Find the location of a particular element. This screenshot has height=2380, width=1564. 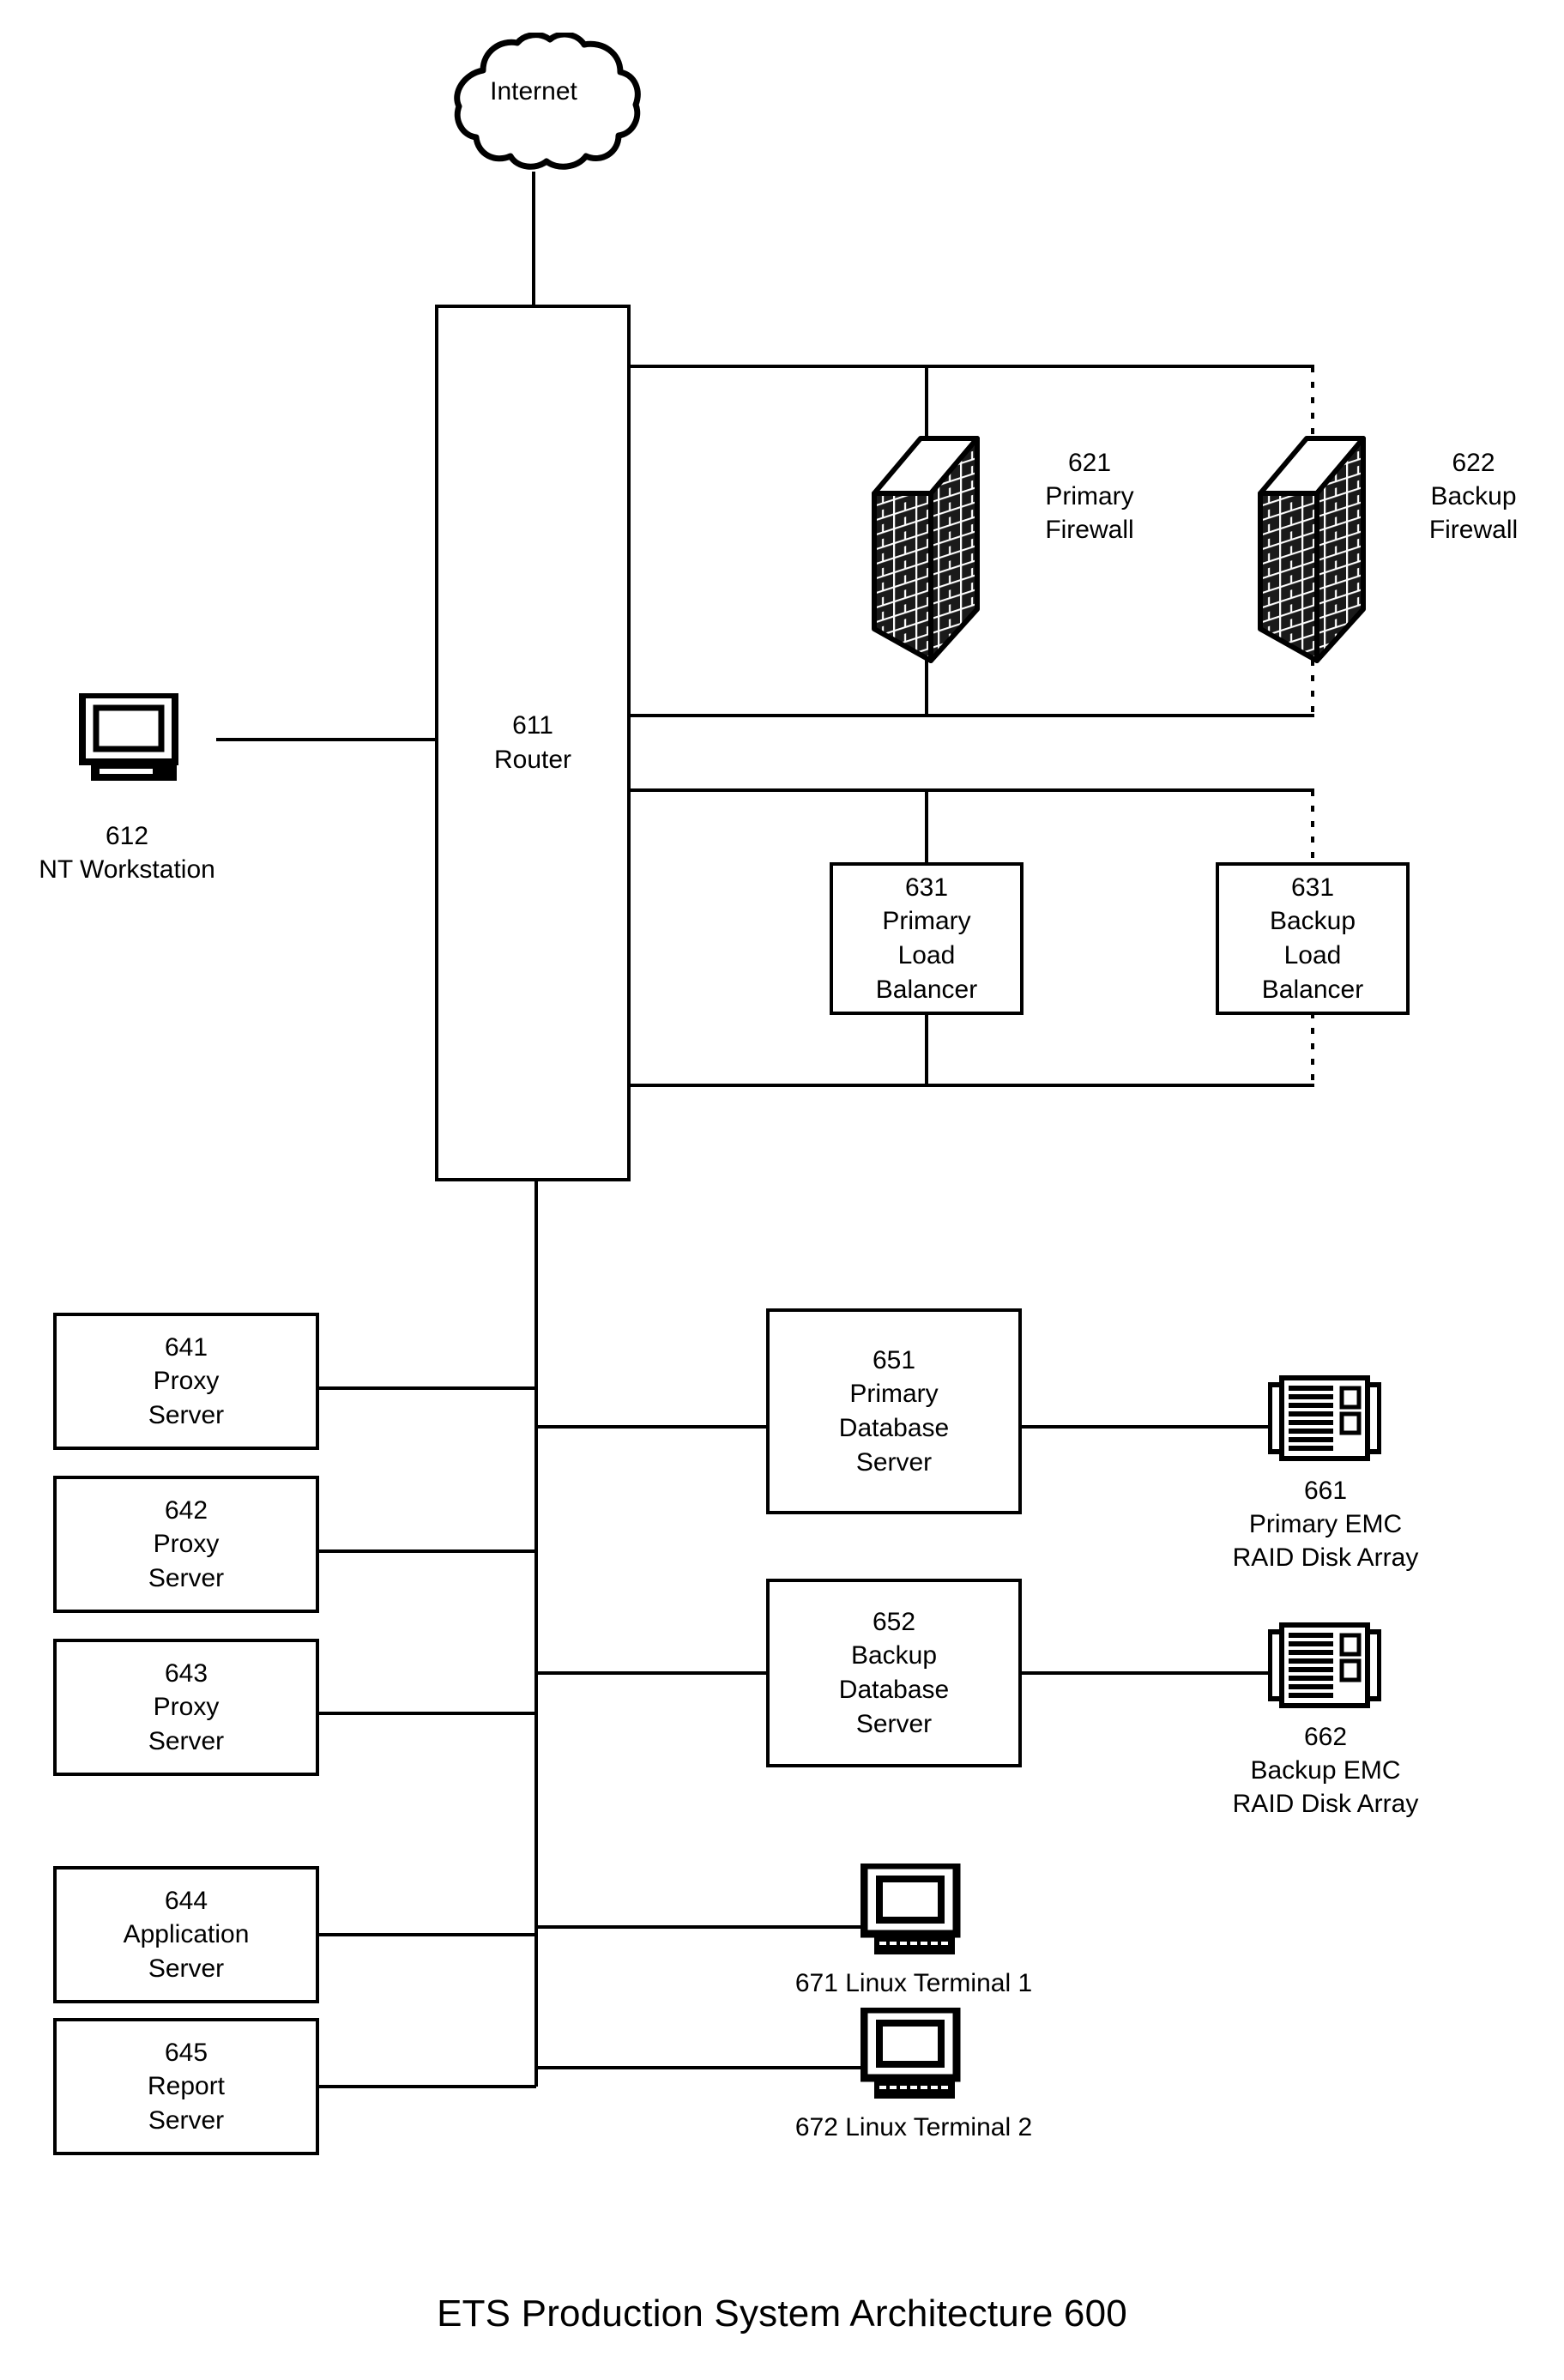

proxy-server-641-box: 641 Proxy Server is located at coordinates (186, 1381).